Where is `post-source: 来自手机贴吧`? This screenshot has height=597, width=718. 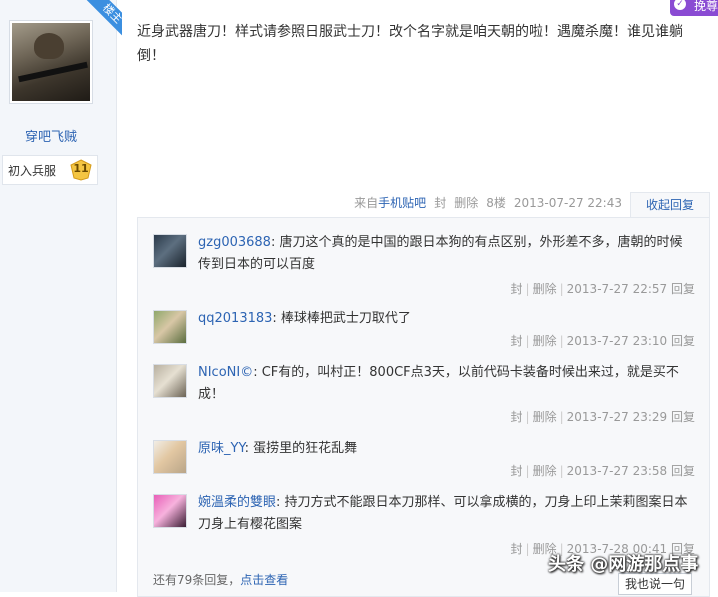
post-source: 来自手机贴吧 is located at coordinates (390, 202).